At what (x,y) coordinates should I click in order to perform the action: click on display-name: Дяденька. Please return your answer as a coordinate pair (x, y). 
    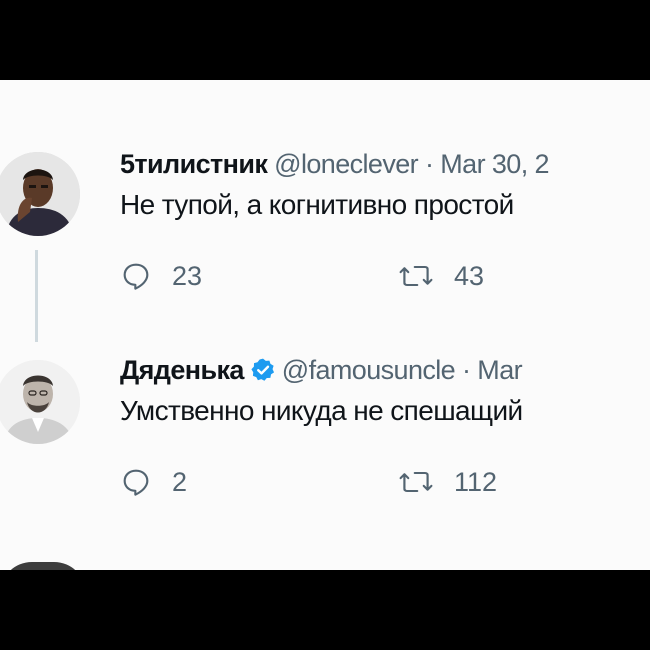
    Looking at the image, I should click on (182, 370).